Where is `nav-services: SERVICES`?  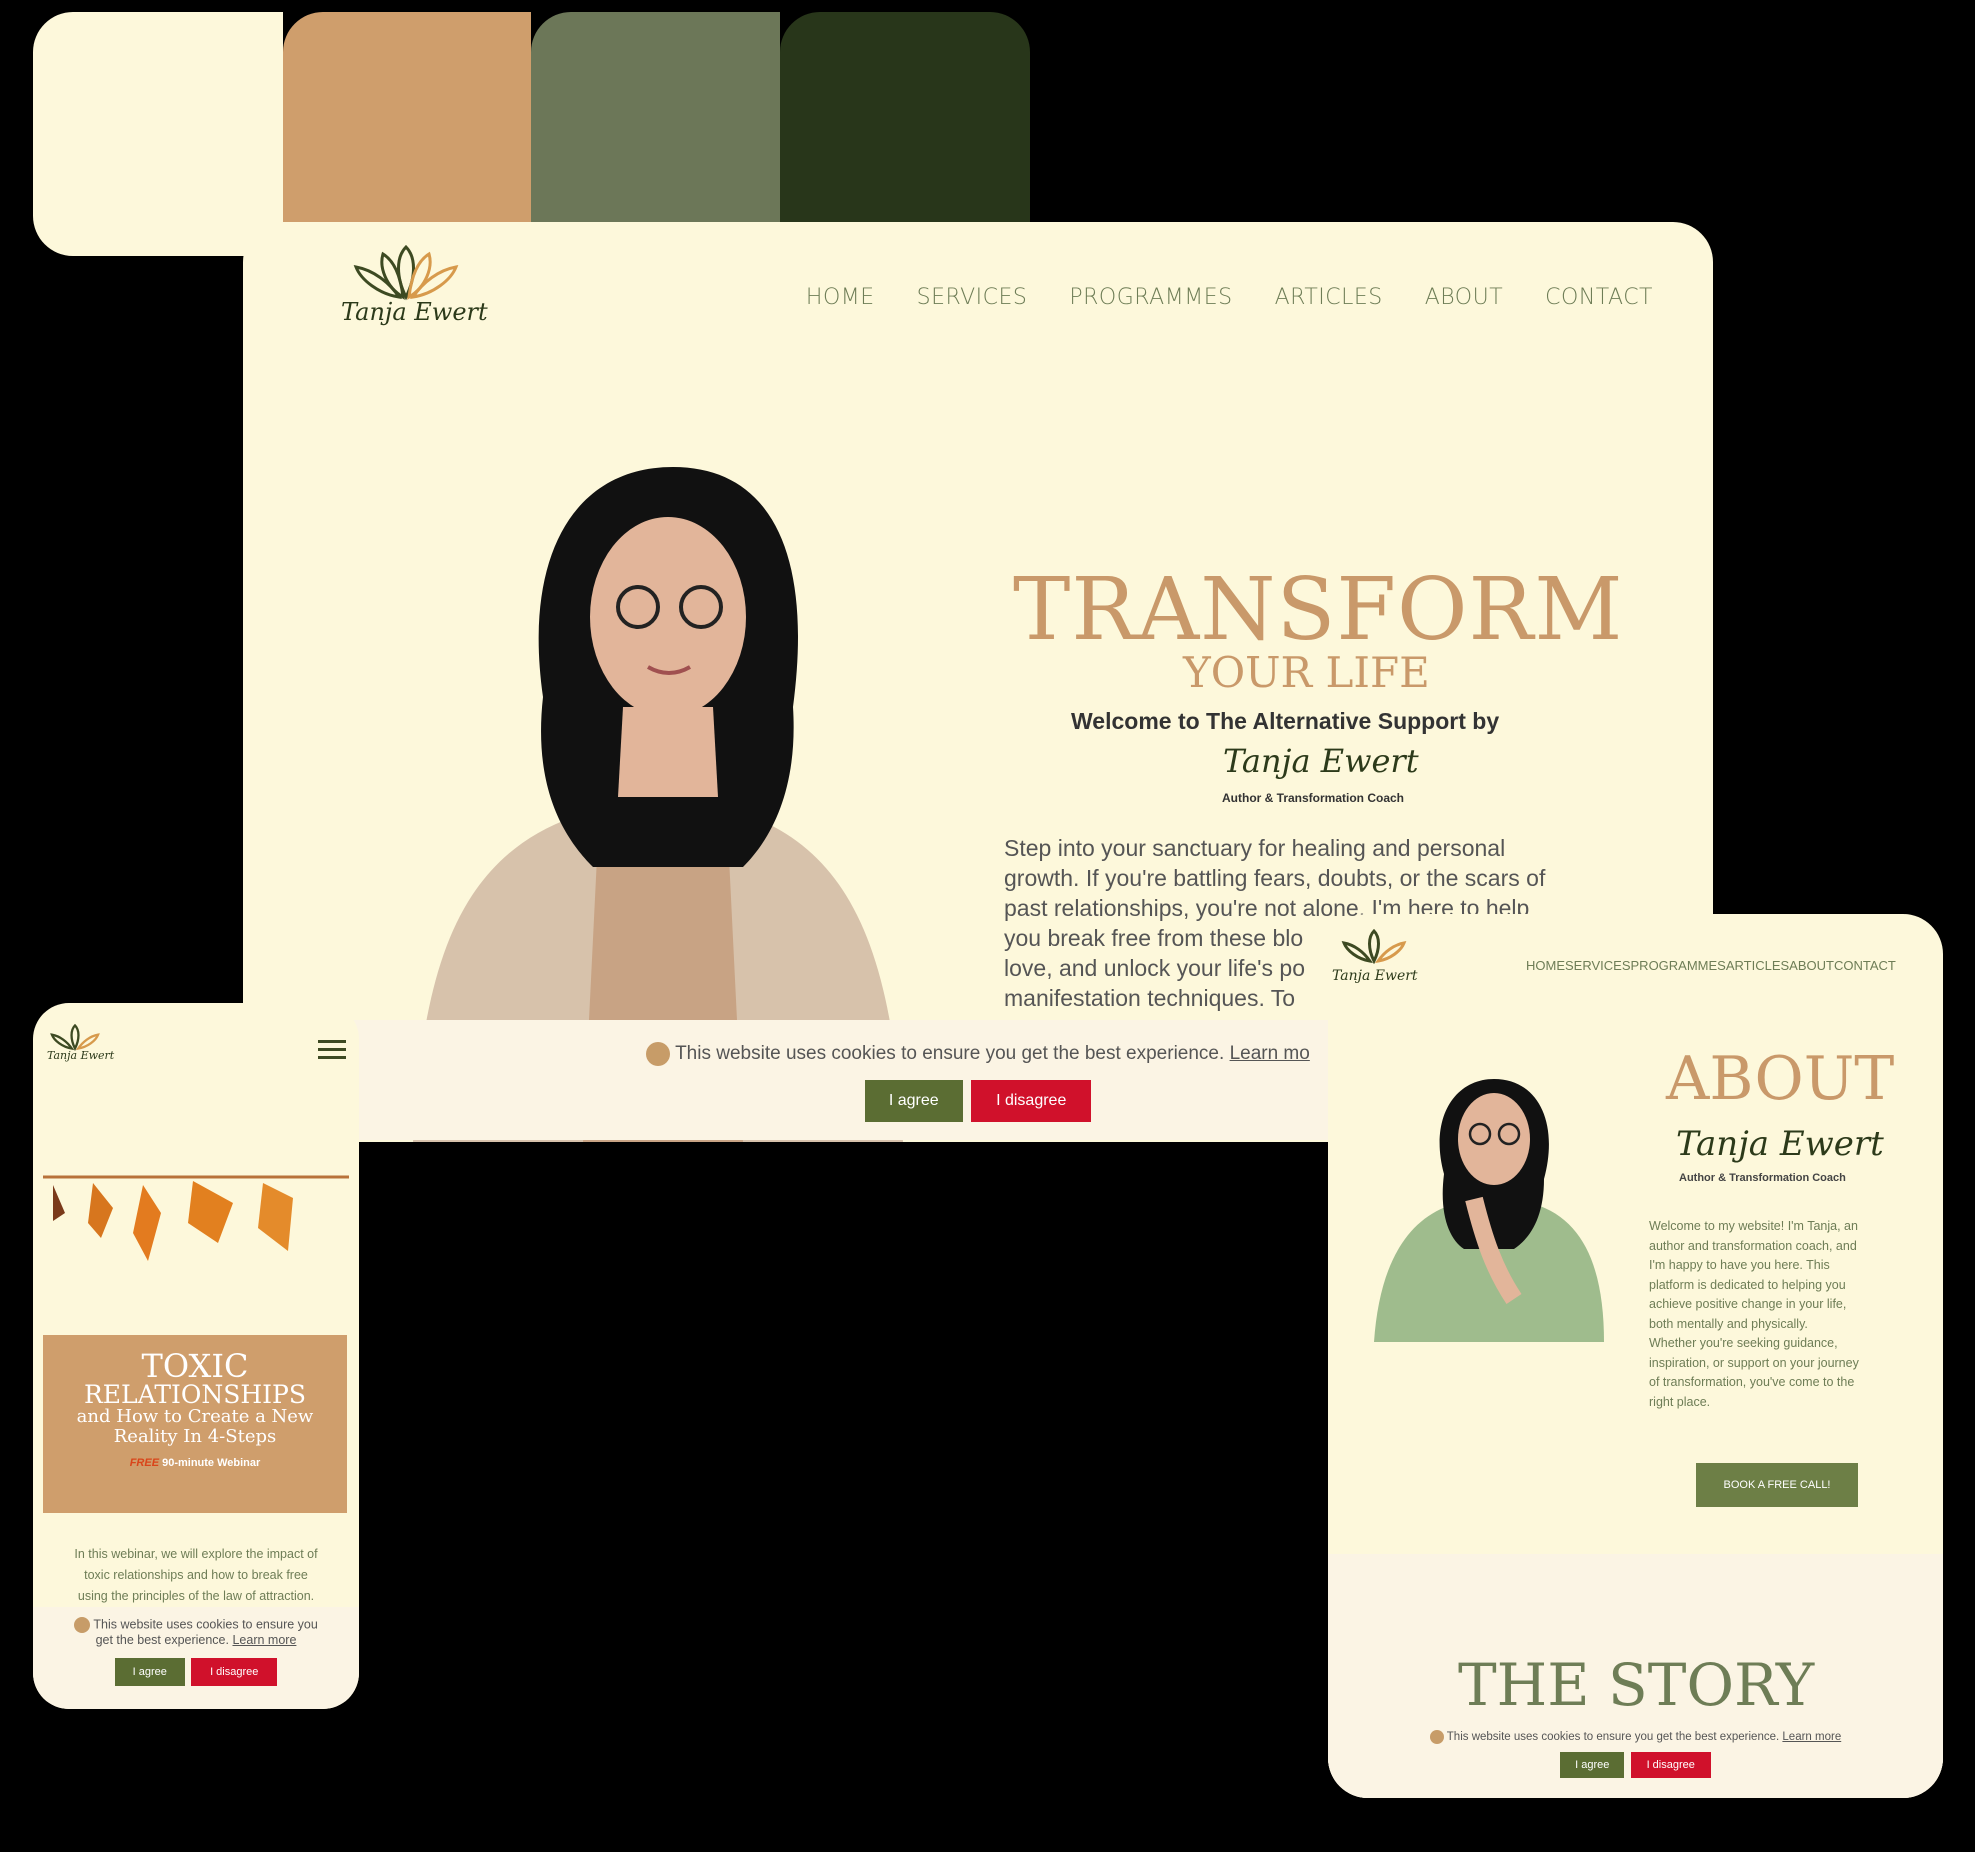
nav-services: SERVICES is located at coordinates (972, 297).